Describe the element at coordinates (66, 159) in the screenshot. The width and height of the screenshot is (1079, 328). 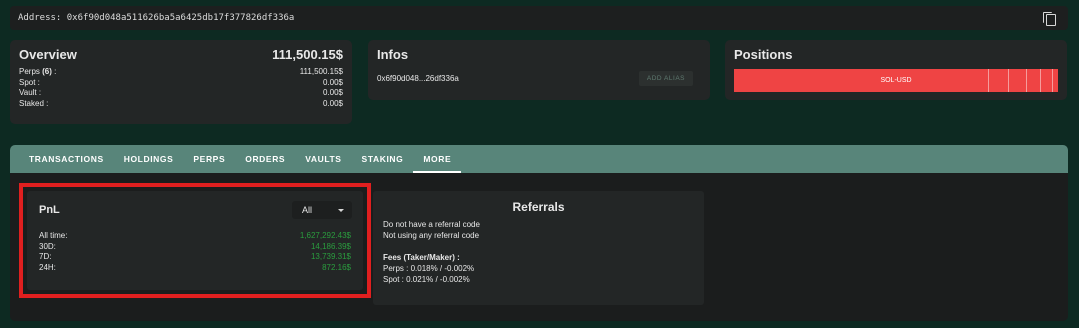
I see `tab-transactions: TRANSACTIONS` at that location.